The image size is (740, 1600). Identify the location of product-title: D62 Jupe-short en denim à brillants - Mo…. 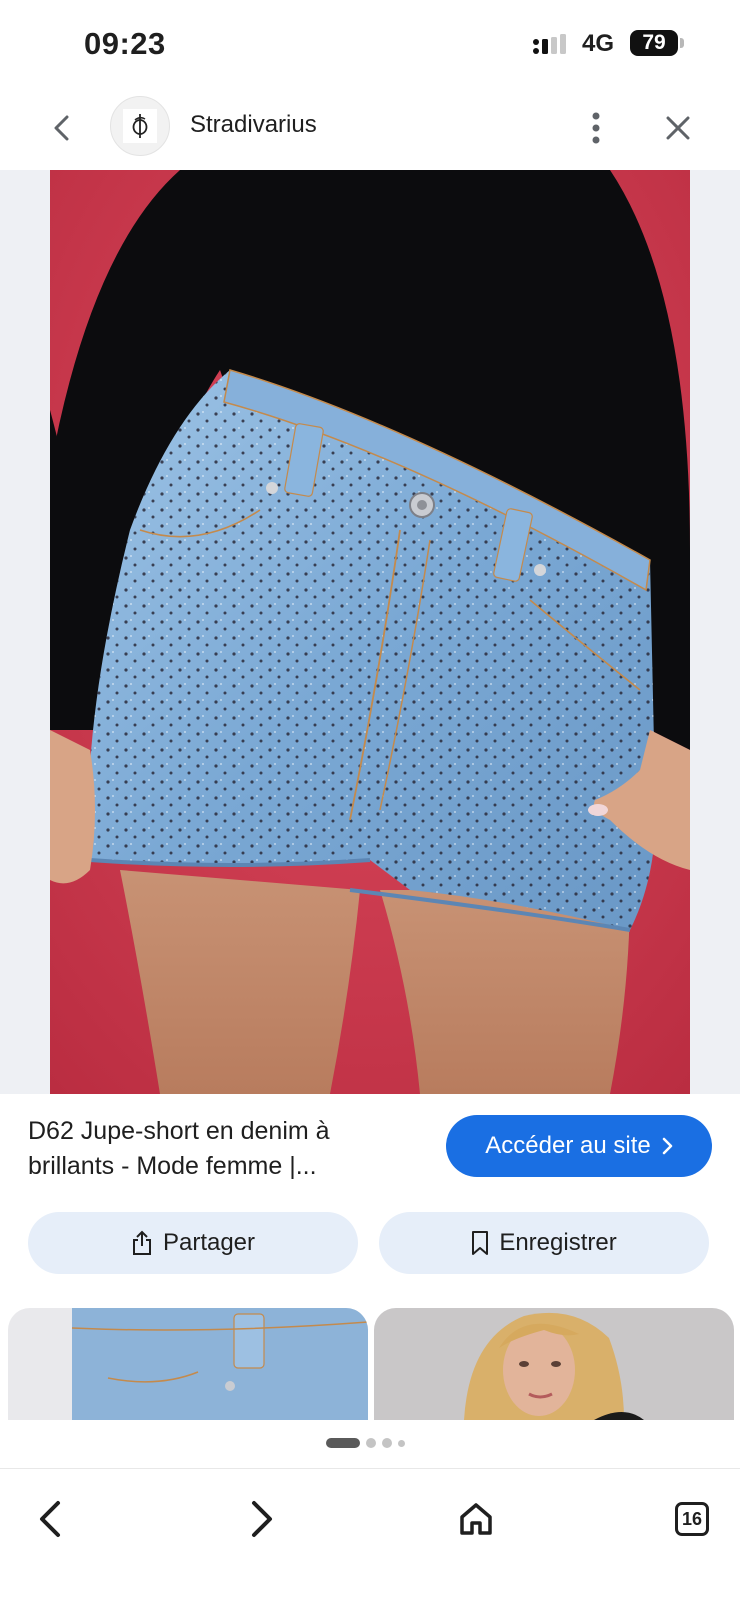
(223, 1149).